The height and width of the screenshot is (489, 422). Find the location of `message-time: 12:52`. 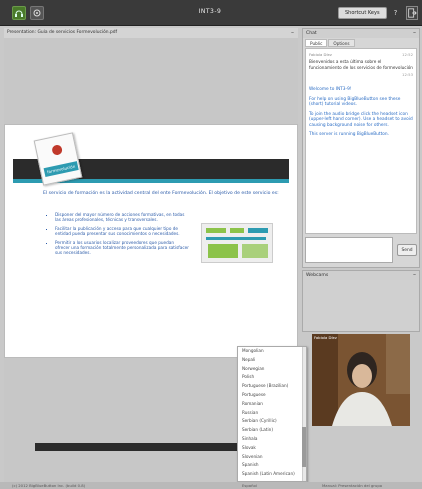

message-time: 12:52 is located at coordinates (407, 54).